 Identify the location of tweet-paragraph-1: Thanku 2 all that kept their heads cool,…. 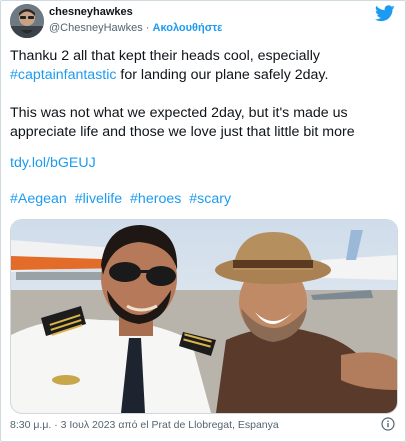
(205, 66).